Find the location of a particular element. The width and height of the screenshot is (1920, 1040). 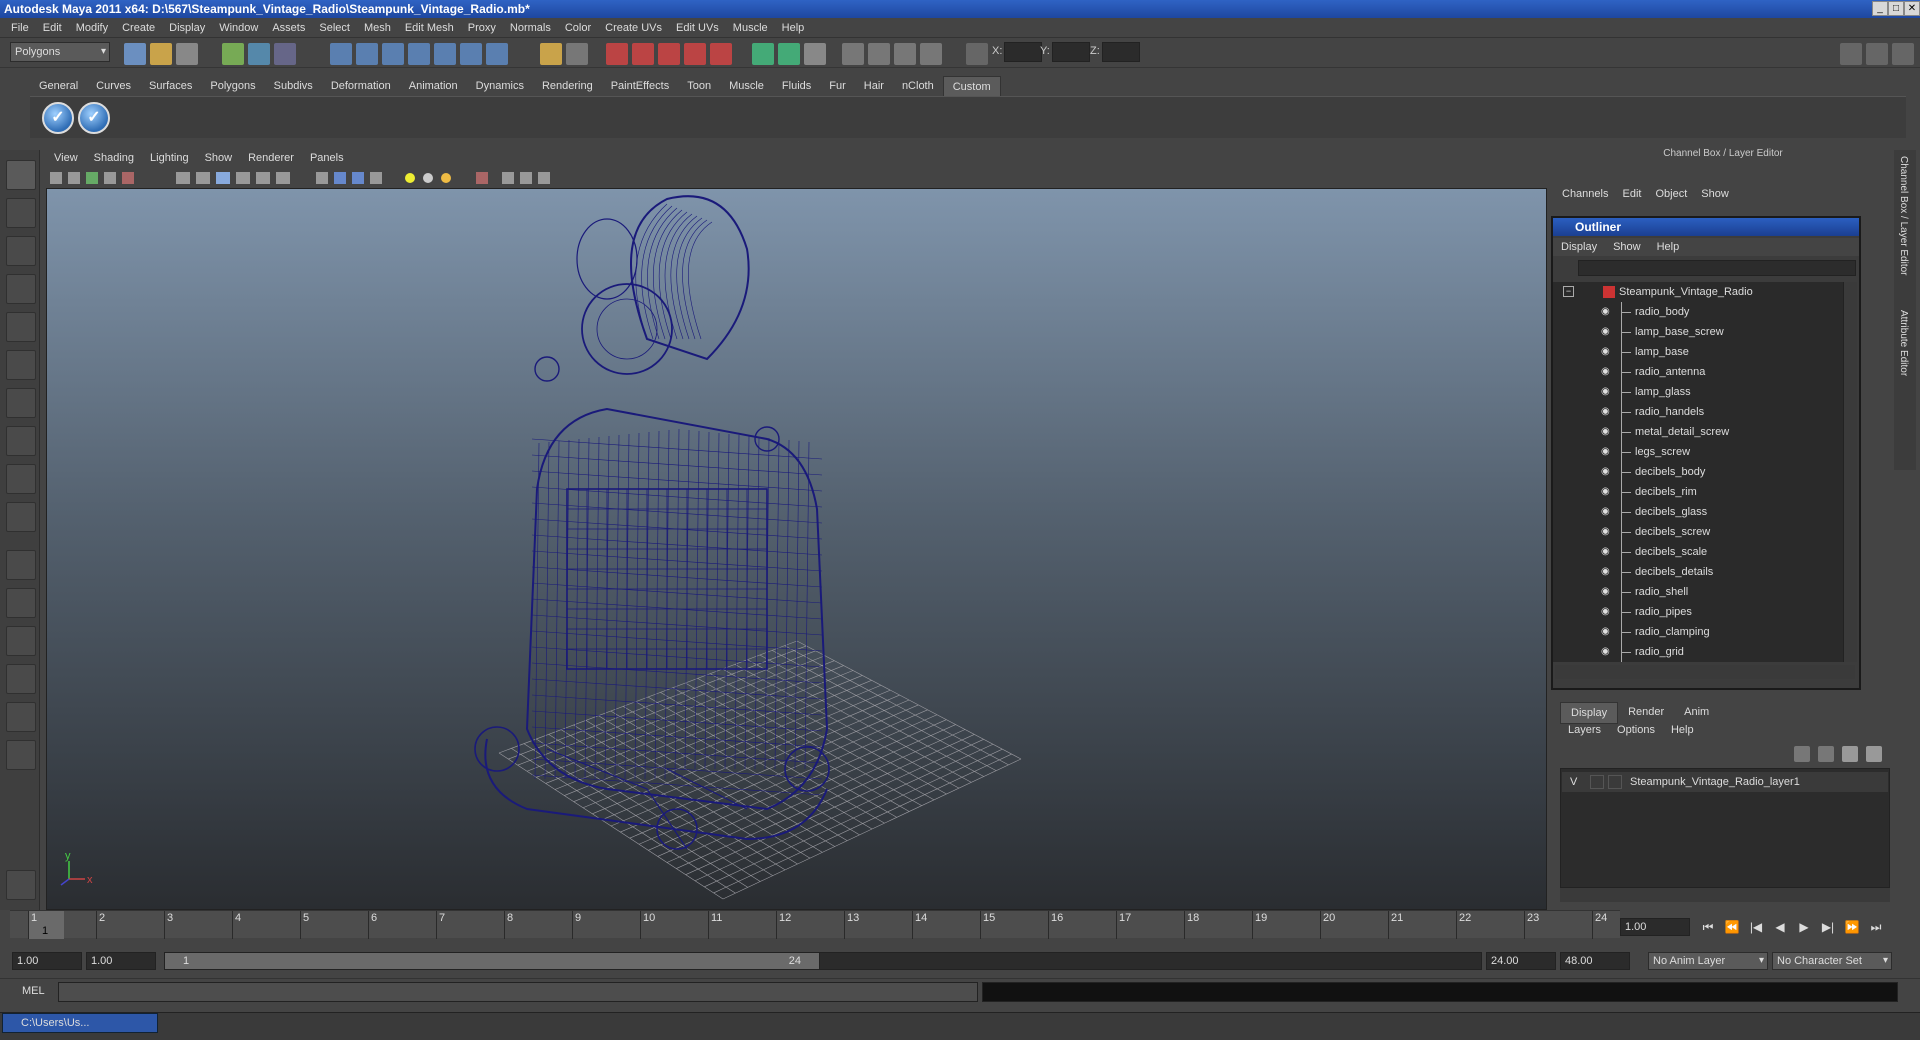

rotate-tool-icon is located at coordinates (21, 327).